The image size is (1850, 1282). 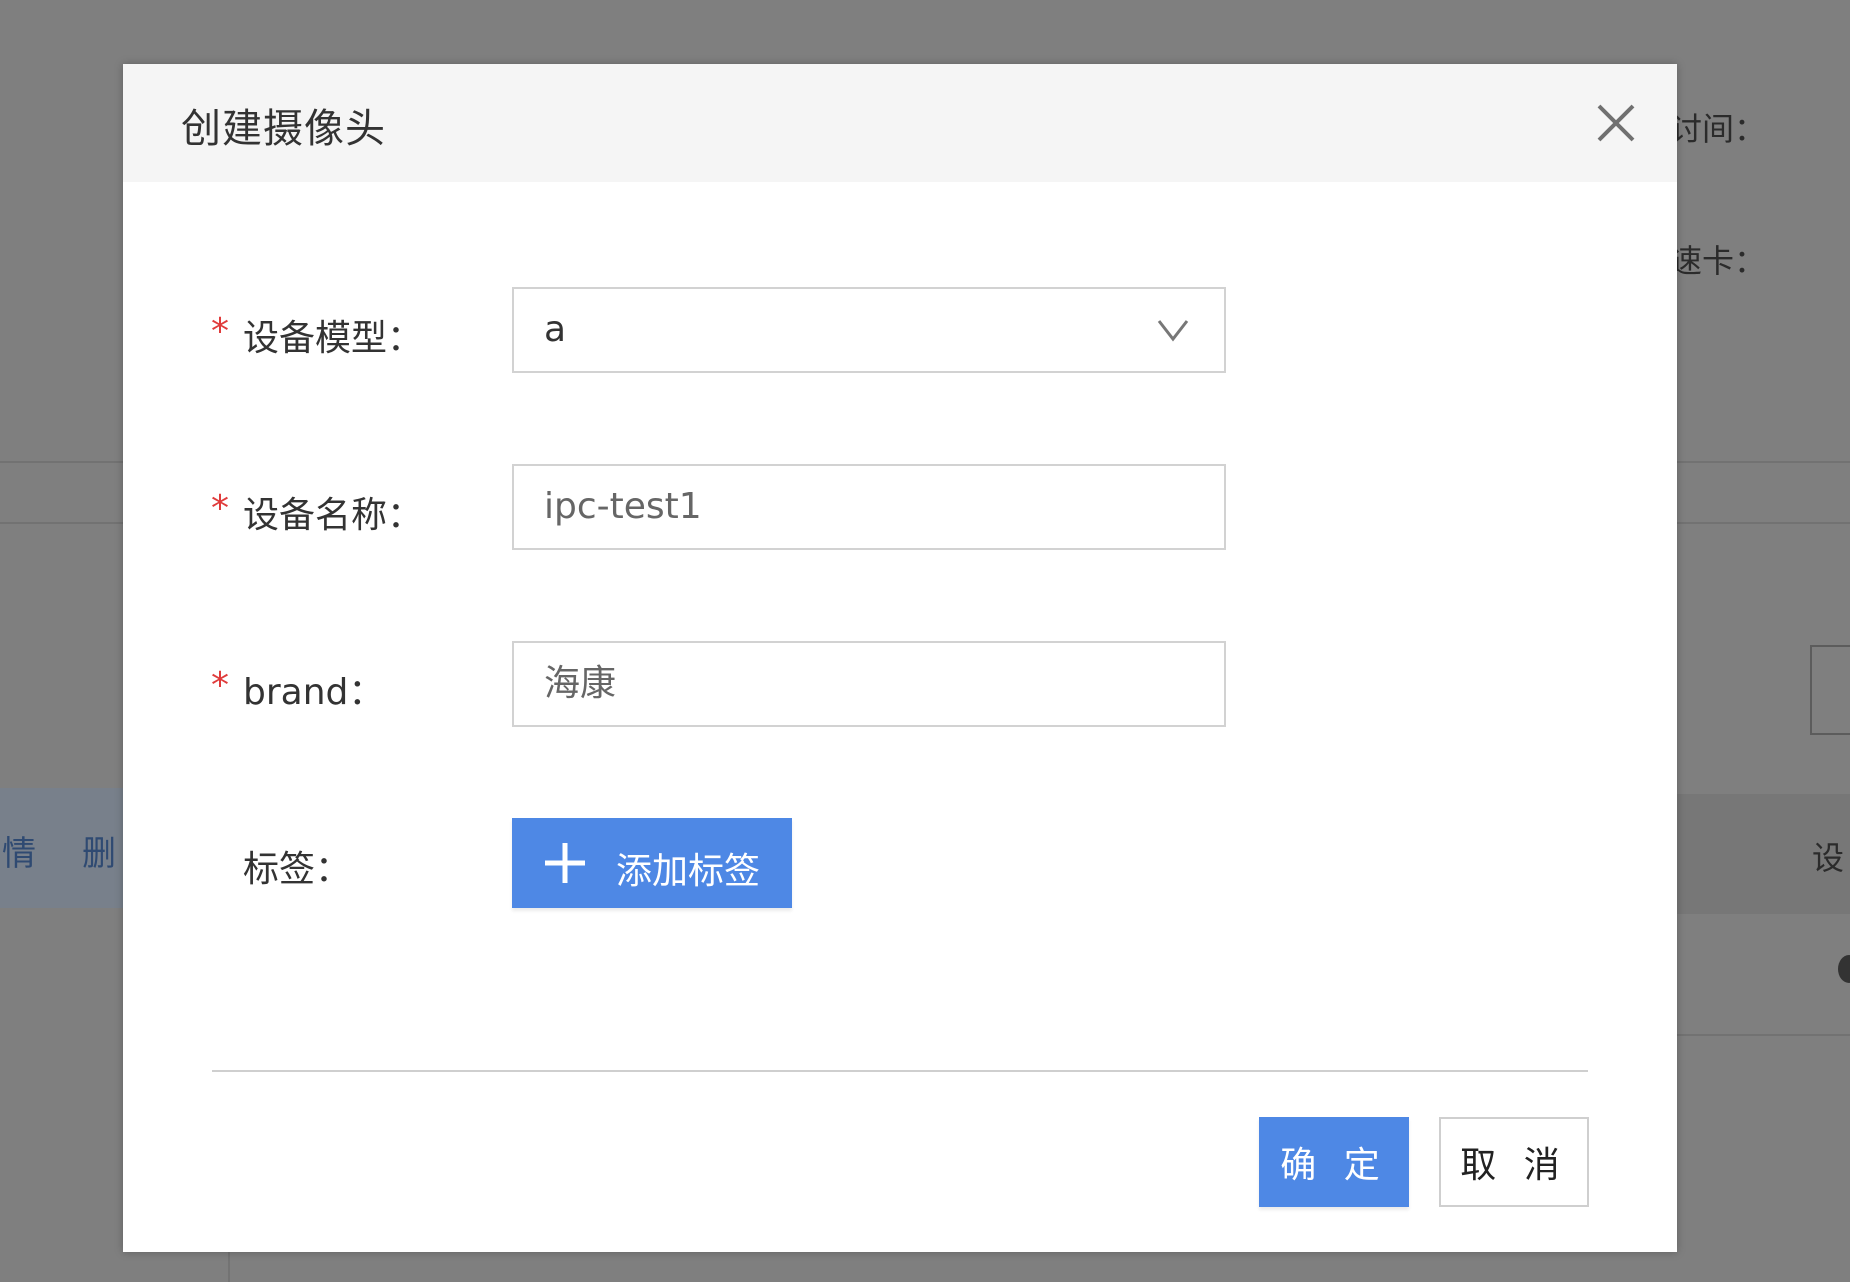 I want to click on tags-row: 标签： 添加标签, so click(x=900, y=863).